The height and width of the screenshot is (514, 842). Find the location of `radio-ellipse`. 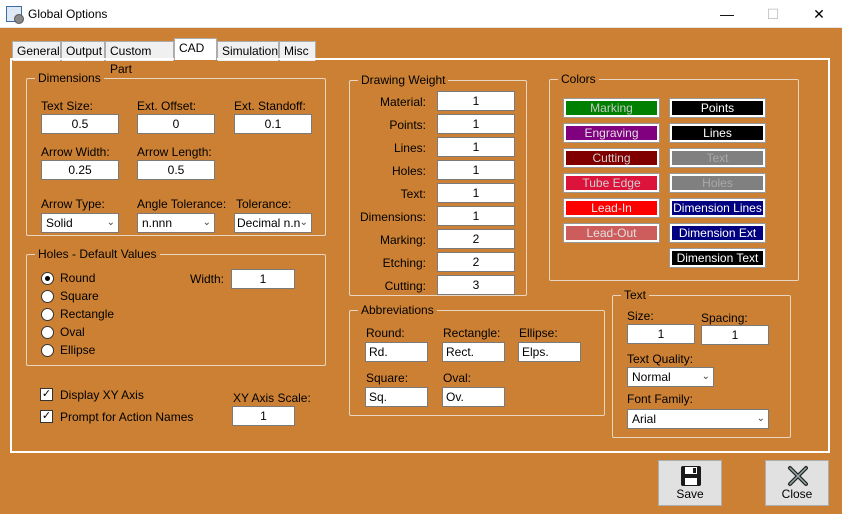

radio-ellipse is located at coordinates (47, 350).